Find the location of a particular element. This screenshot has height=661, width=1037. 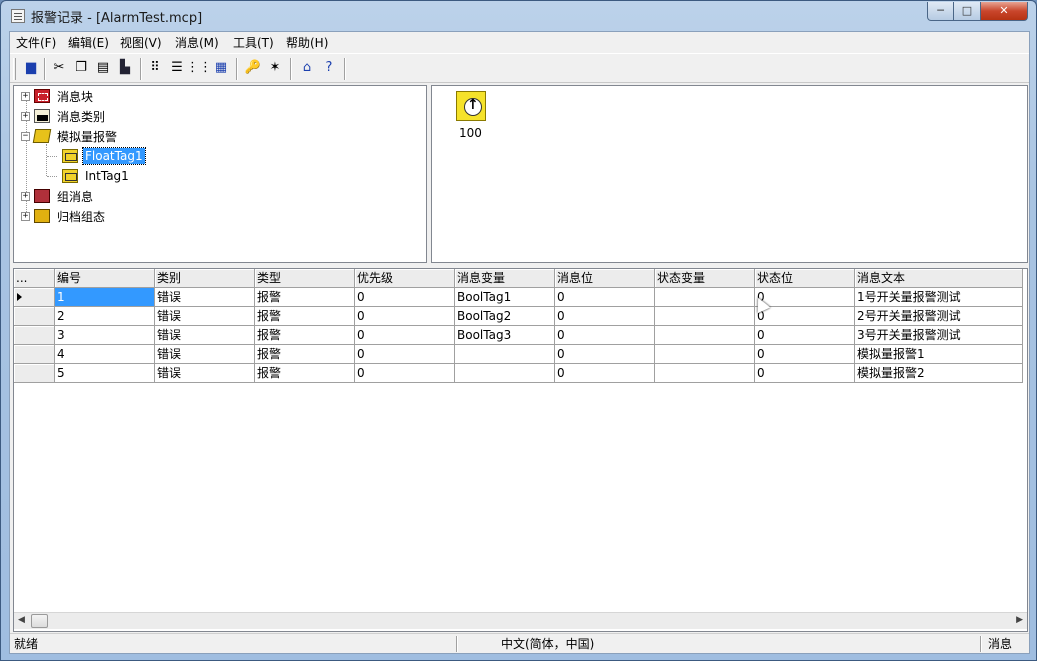

tree-node-floattag1: FloatTag1 is located at coordinates (102, 156).